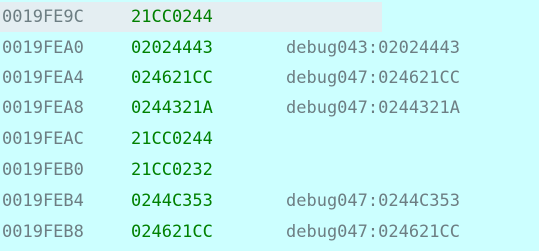  I want to click on stack-value: 0244321A, so click(172, 108).